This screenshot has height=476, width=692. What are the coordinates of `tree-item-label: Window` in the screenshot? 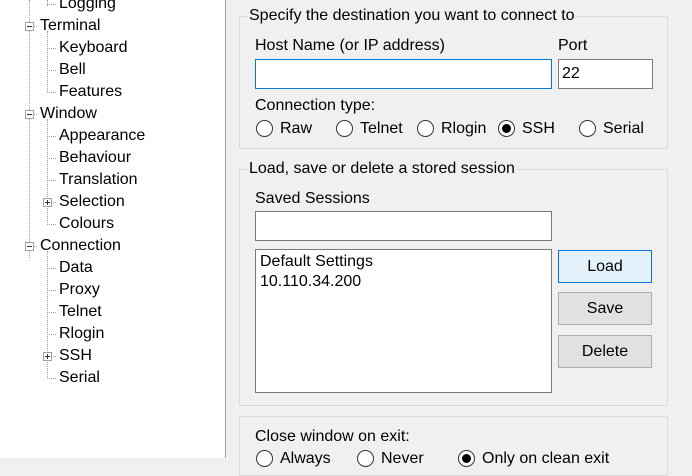 It's located at (68, 113).